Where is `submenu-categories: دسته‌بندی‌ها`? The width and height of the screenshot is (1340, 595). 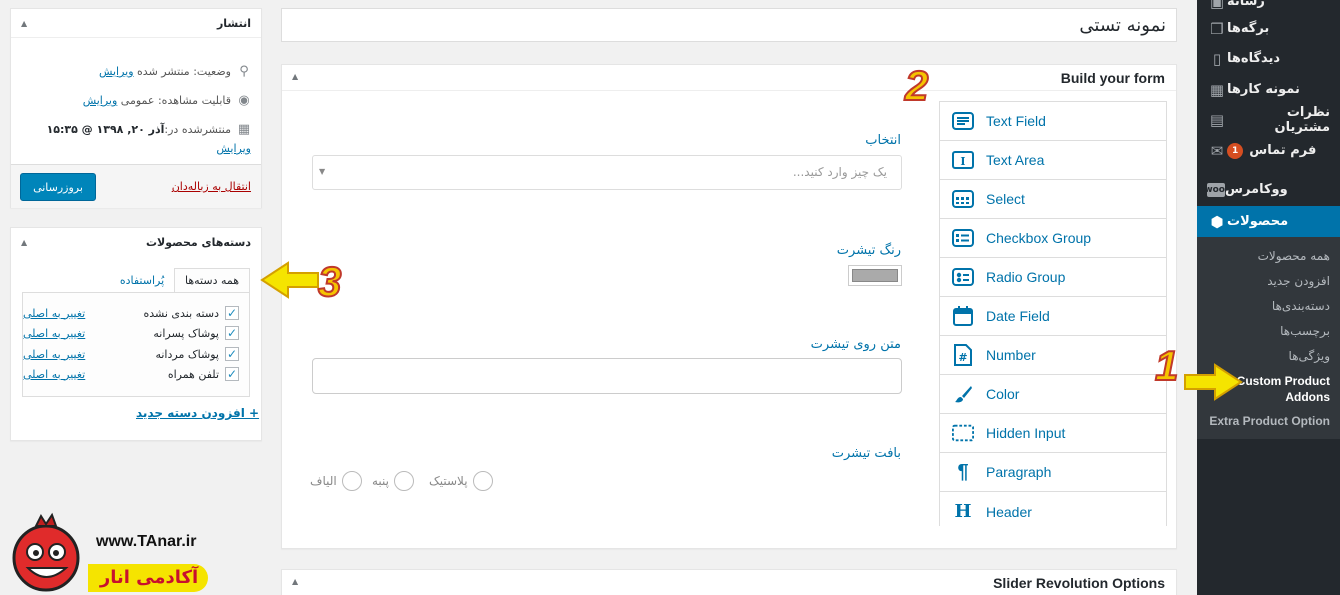 submenu-categories: دسته‌بندی‌ها is located at coordinates (1301, 306).